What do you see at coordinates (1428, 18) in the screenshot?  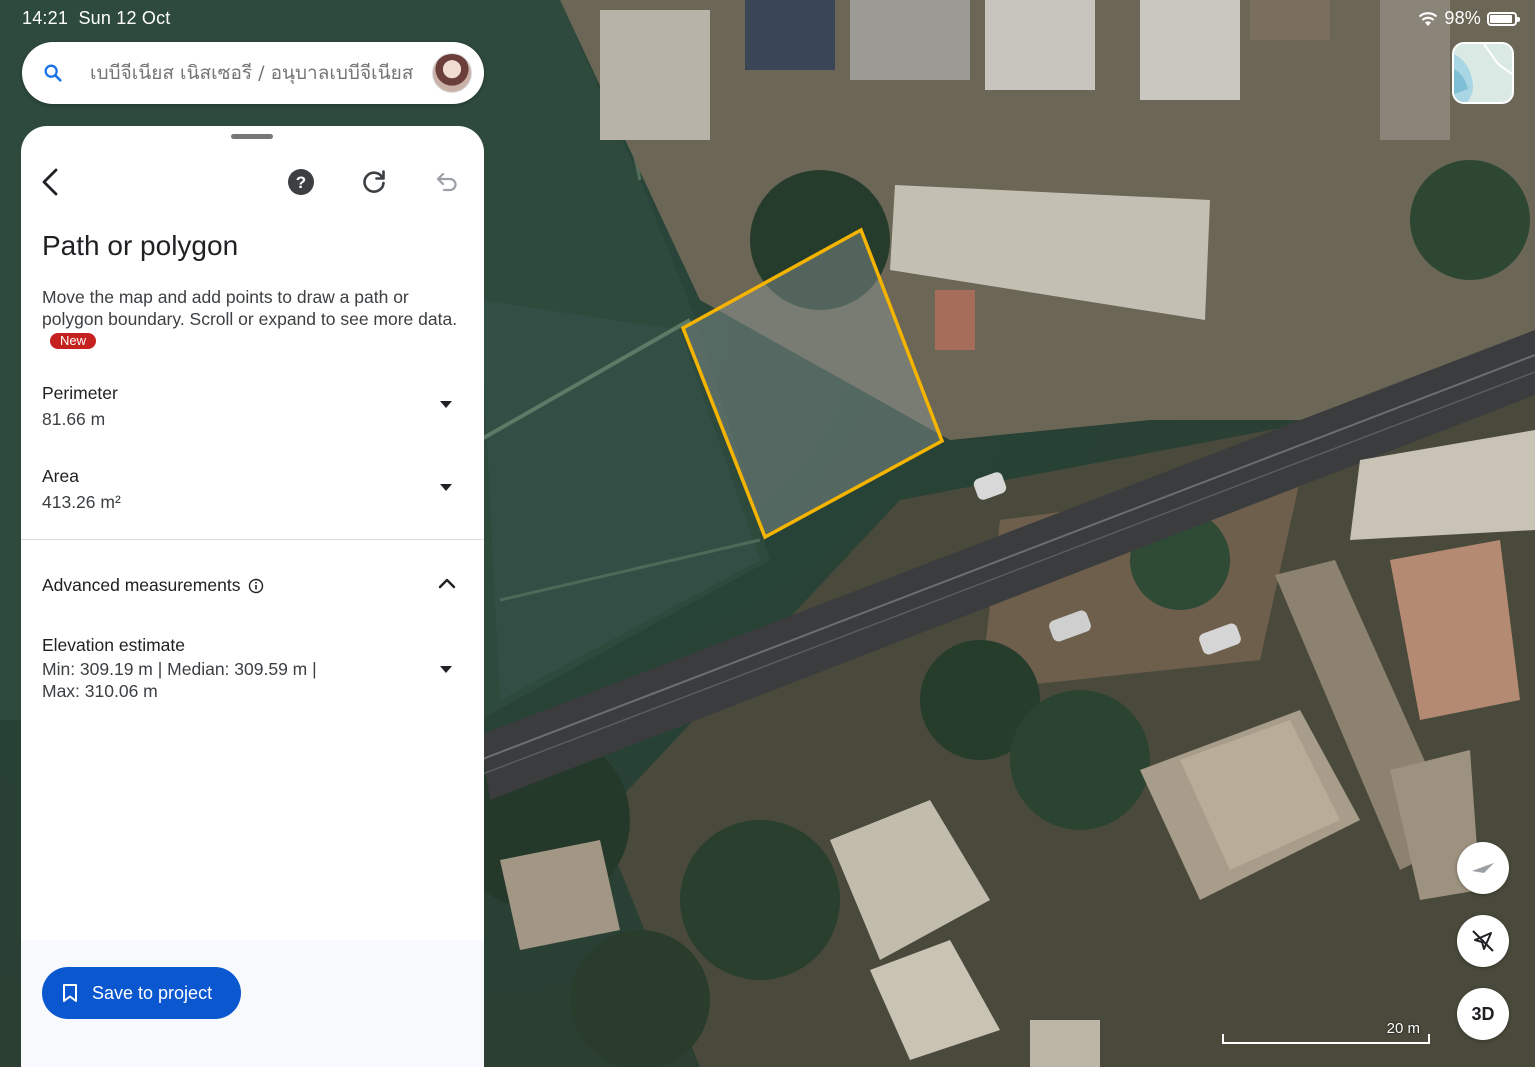 I see `wifi-icon` at bounding box center [1428, 18].